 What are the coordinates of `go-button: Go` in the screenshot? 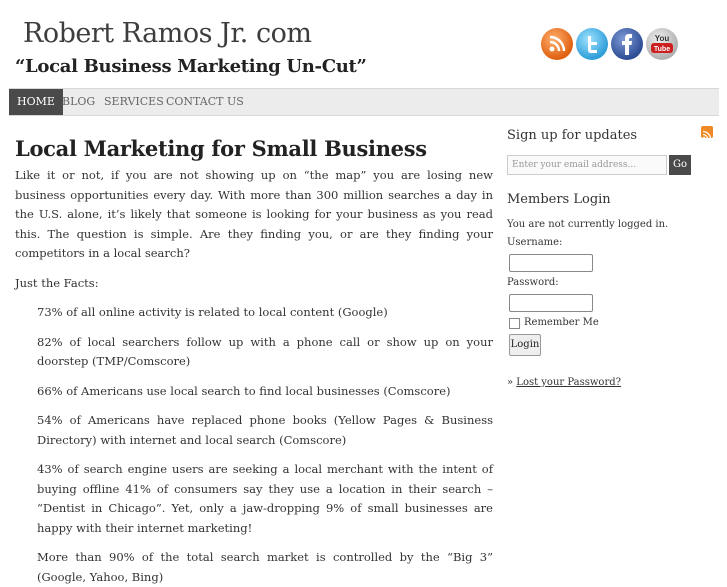 It's located at (680, 165).